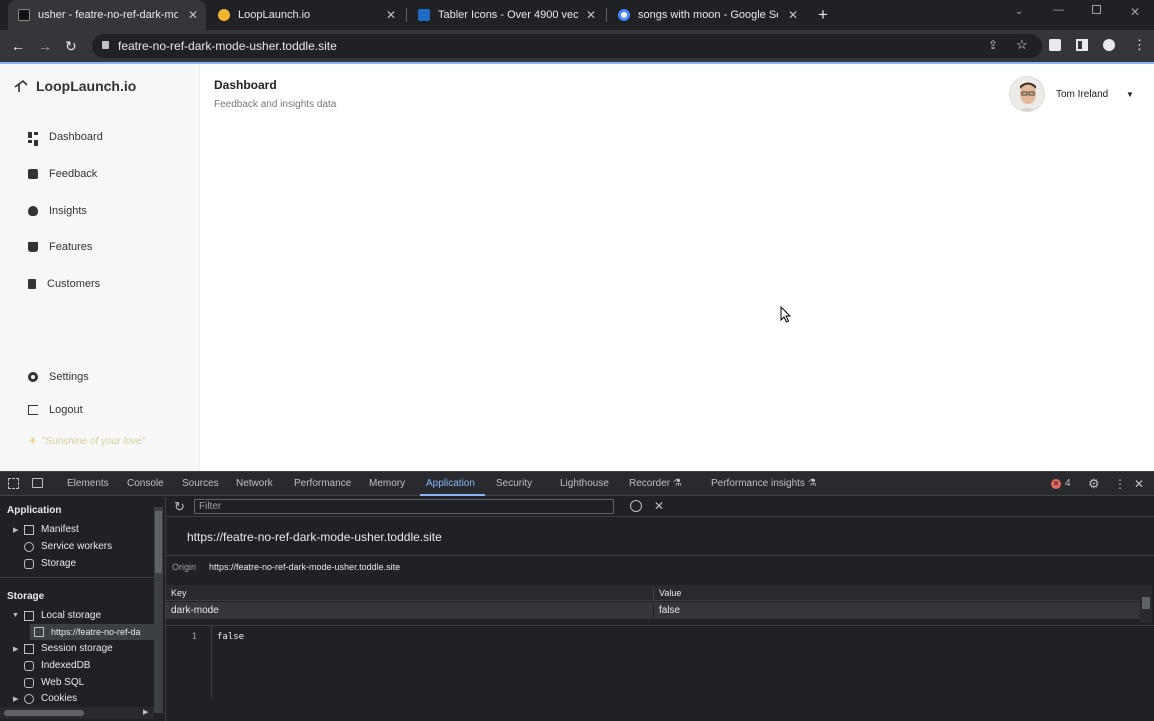 The image size is (1154, 721). Describe the element at coordinates (1019, 11) in the screenshot. I see `tab-search-icon: ⌄` at that location.